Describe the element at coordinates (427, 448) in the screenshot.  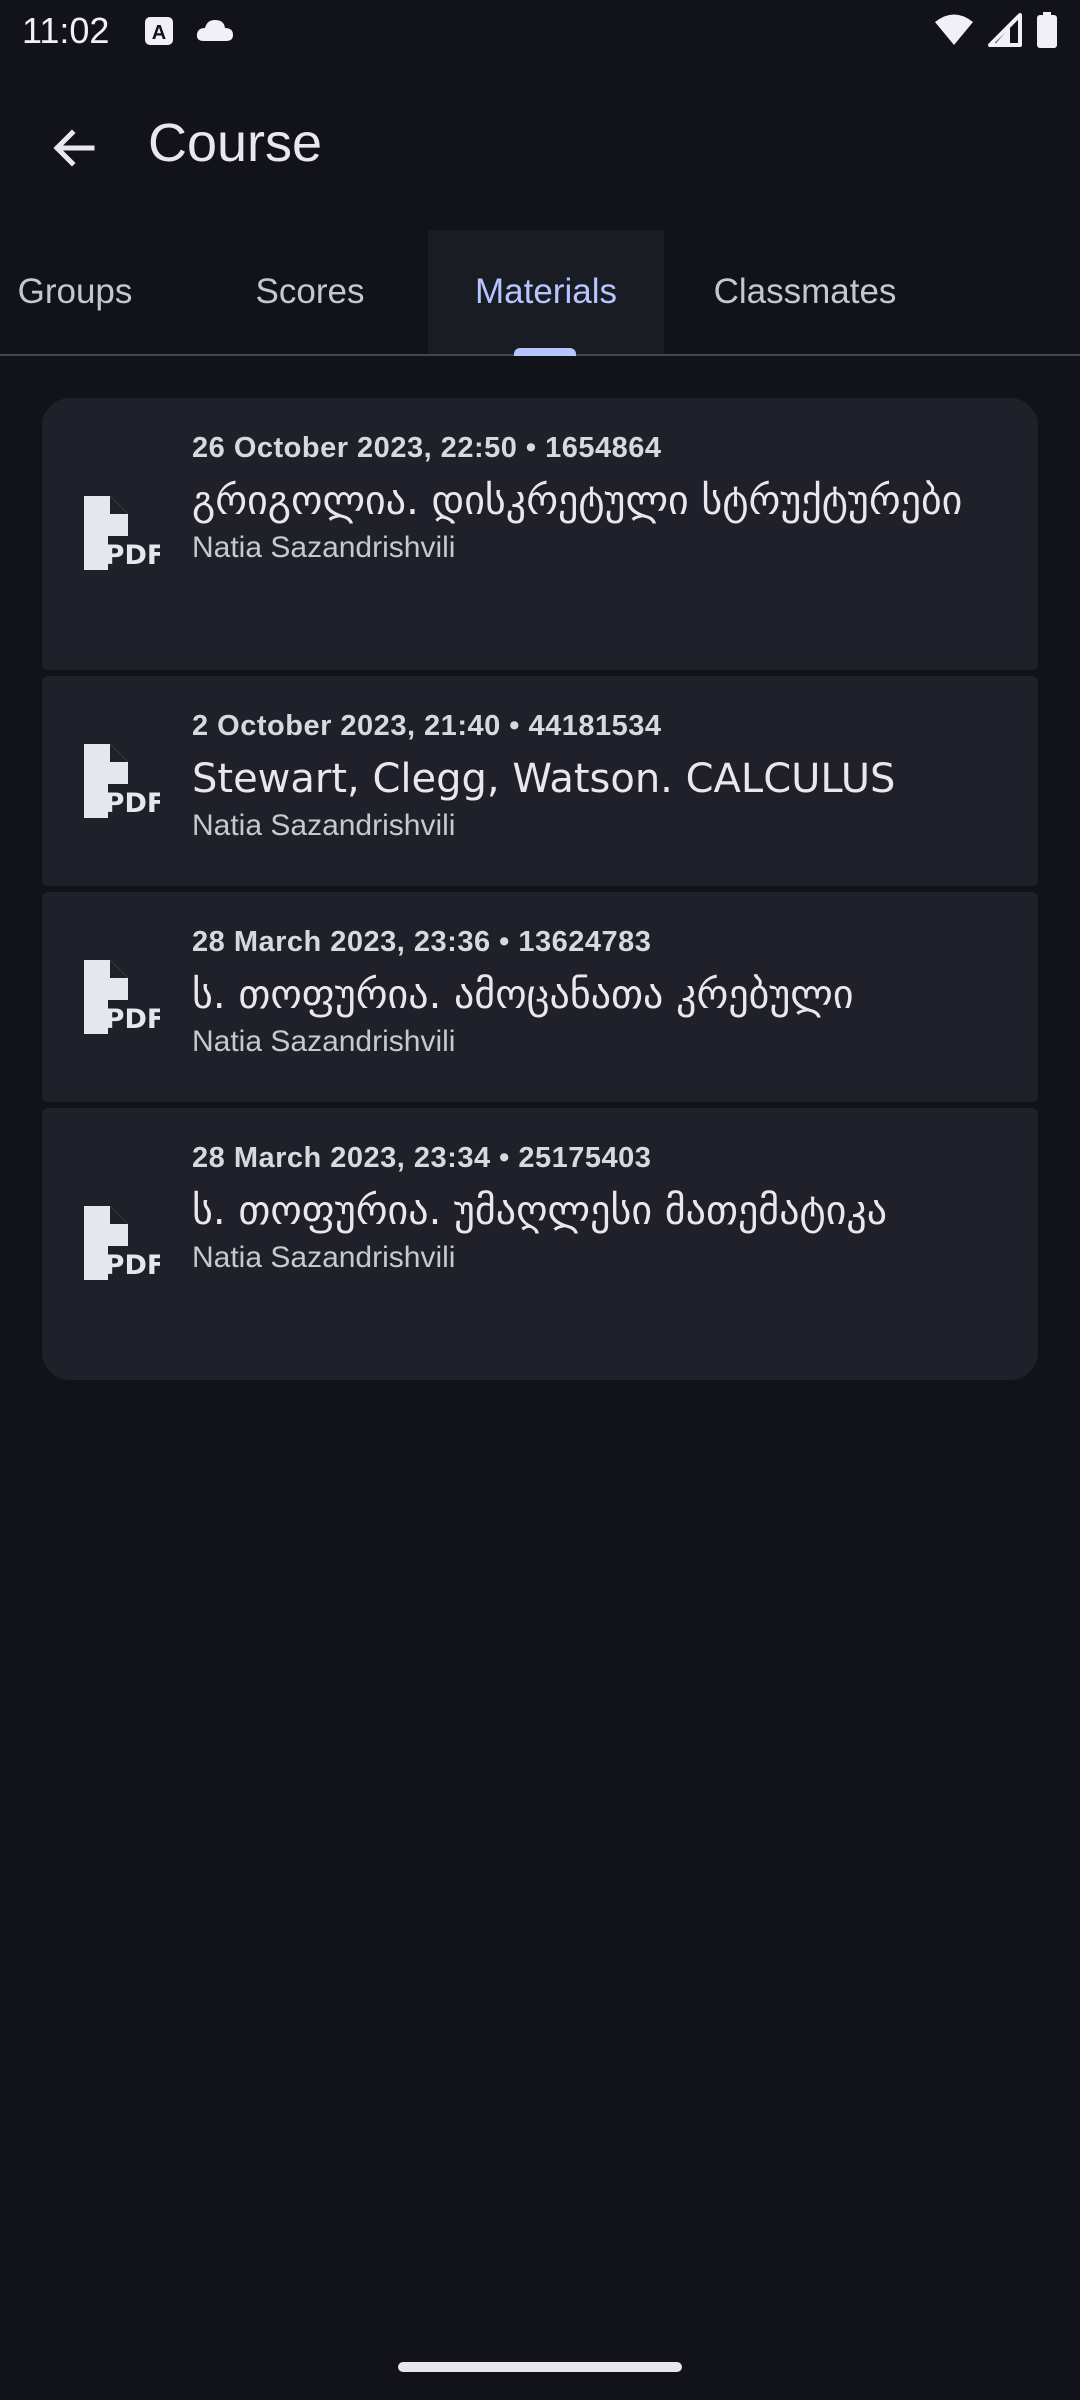
I see `material-meta: 26 October 2023, 22:50 • 1654864` at that location.